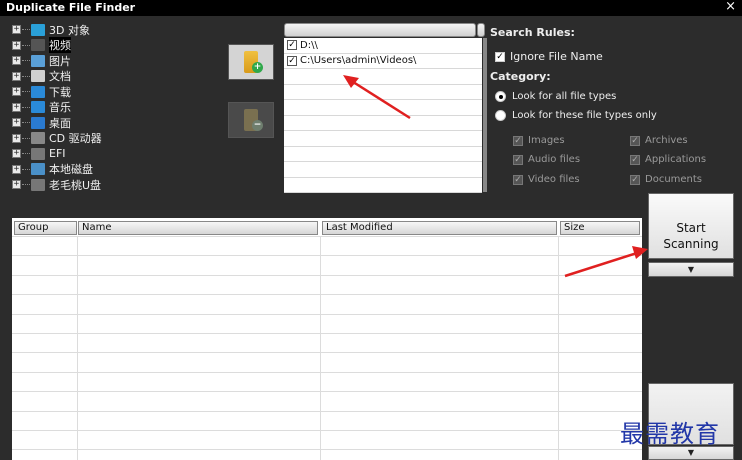 The image size is (742, 460). I want to click on column-header-size: Size, so click(600, 228).